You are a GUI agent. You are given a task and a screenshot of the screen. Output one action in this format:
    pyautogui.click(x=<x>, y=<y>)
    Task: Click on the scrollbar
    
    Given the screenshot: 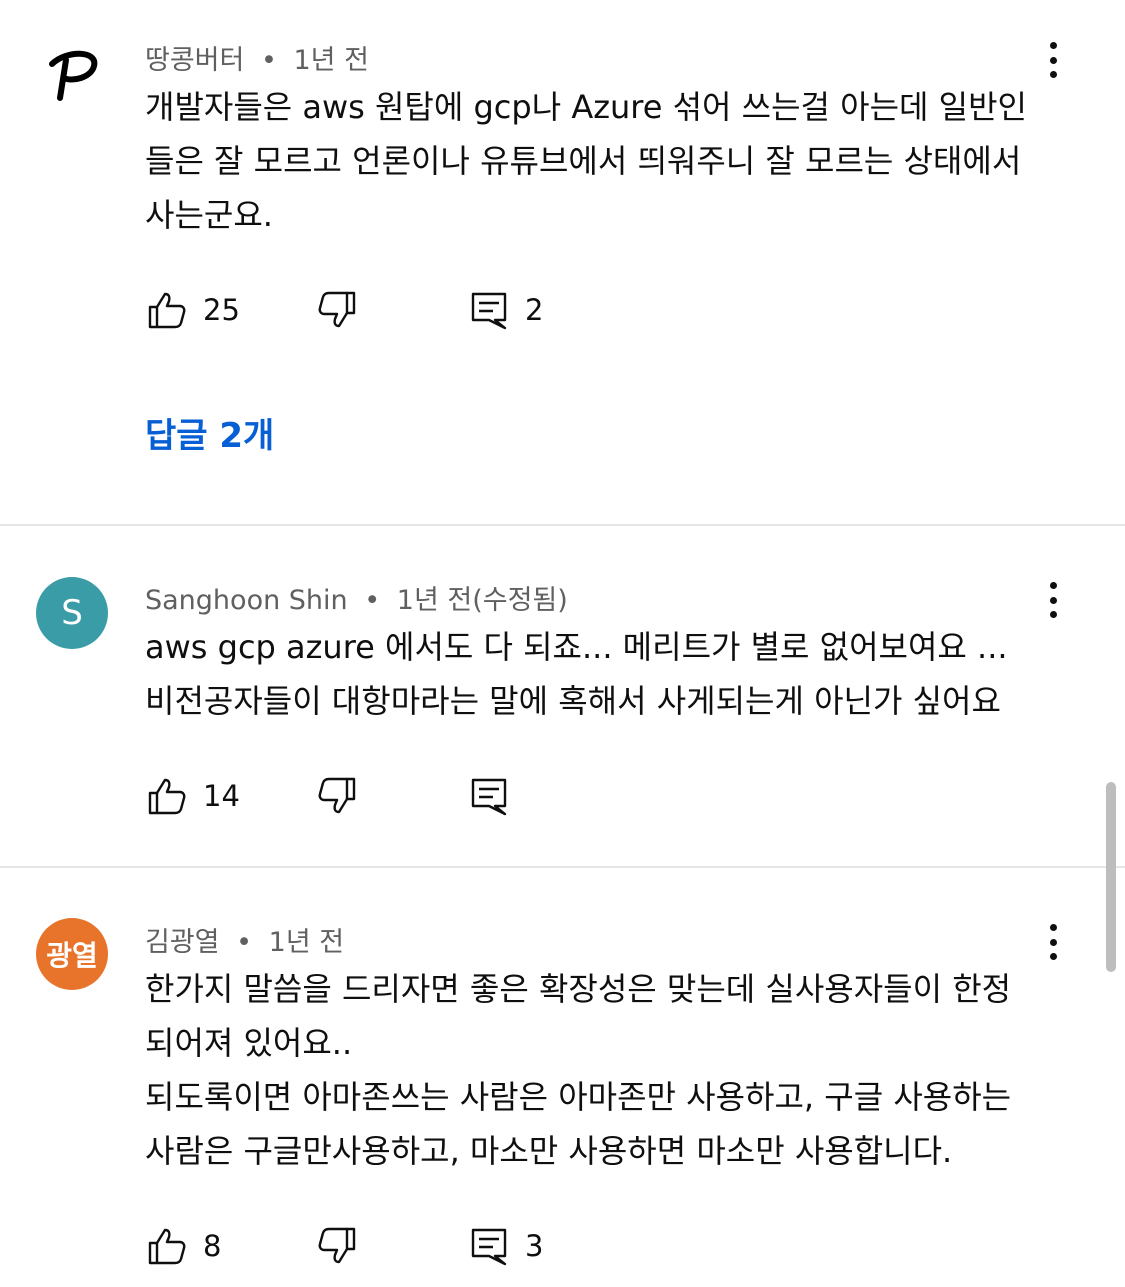 What is the action you would take?
    pyautogui.click(x=1111, y=877)
    